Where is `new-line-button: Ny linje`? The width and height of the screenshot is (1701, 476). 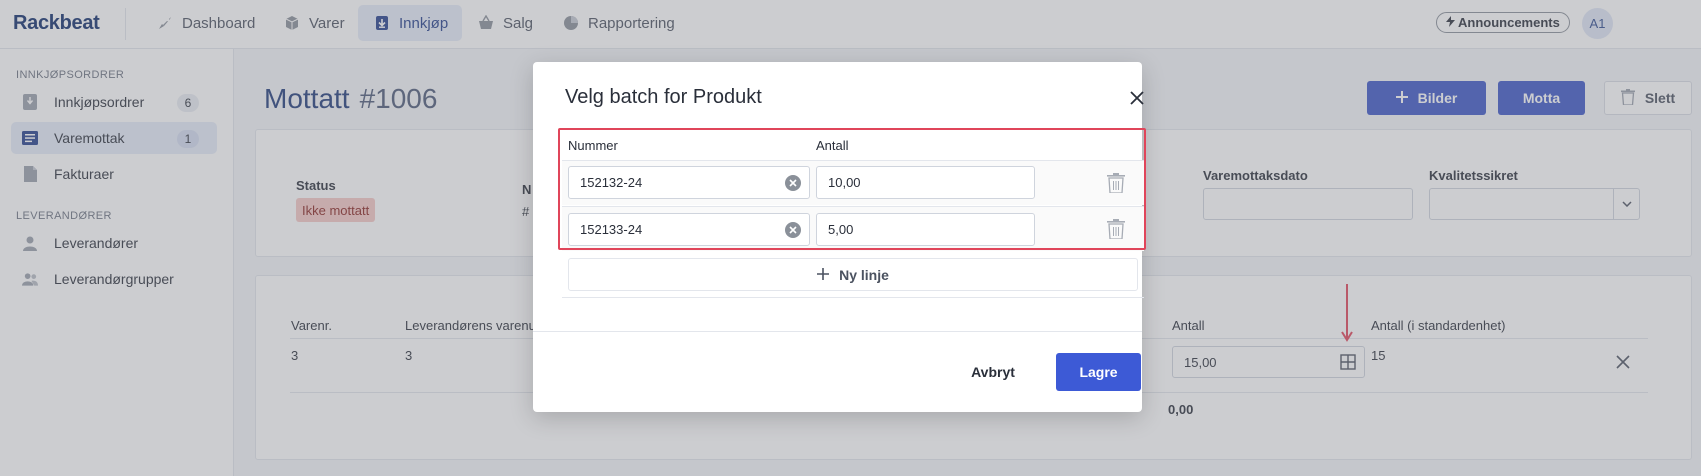
new-line-button: Ny linje is located at coordinates (853, 274).